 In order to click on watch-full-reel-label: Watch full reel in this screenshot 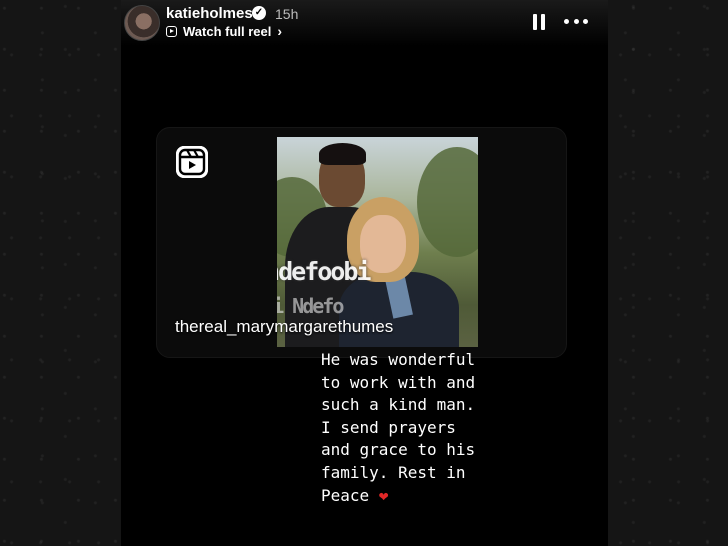, I will do `click(227, 31)`.